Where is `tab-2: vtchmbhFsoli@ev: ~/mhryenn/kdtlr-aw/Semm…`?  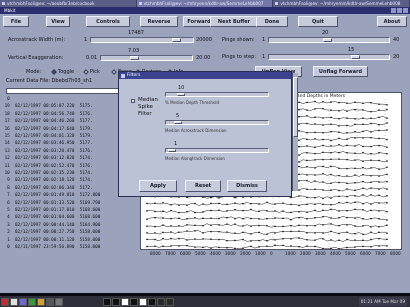 tab-2: vtchmbhFsoli@ev: ~/mhryenn/kdtlr-aw/Semm… is located at coordinates (205, 3).